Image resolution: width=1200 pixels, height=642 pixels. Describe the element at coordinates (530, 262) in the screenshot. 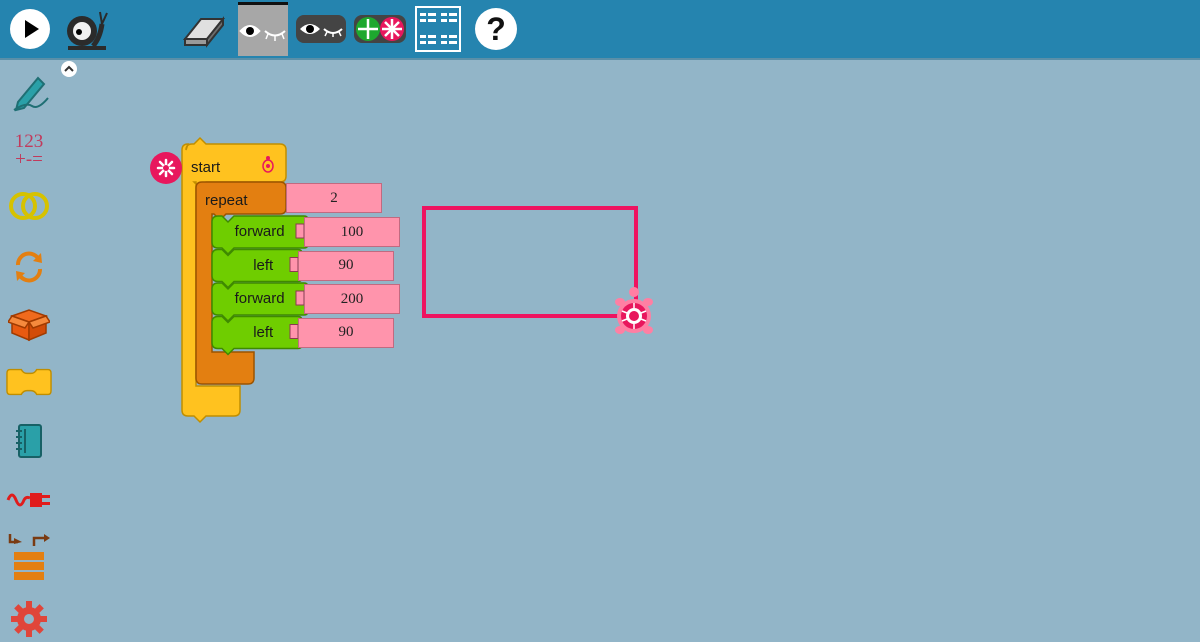

I see `turtle-trail` at that location.